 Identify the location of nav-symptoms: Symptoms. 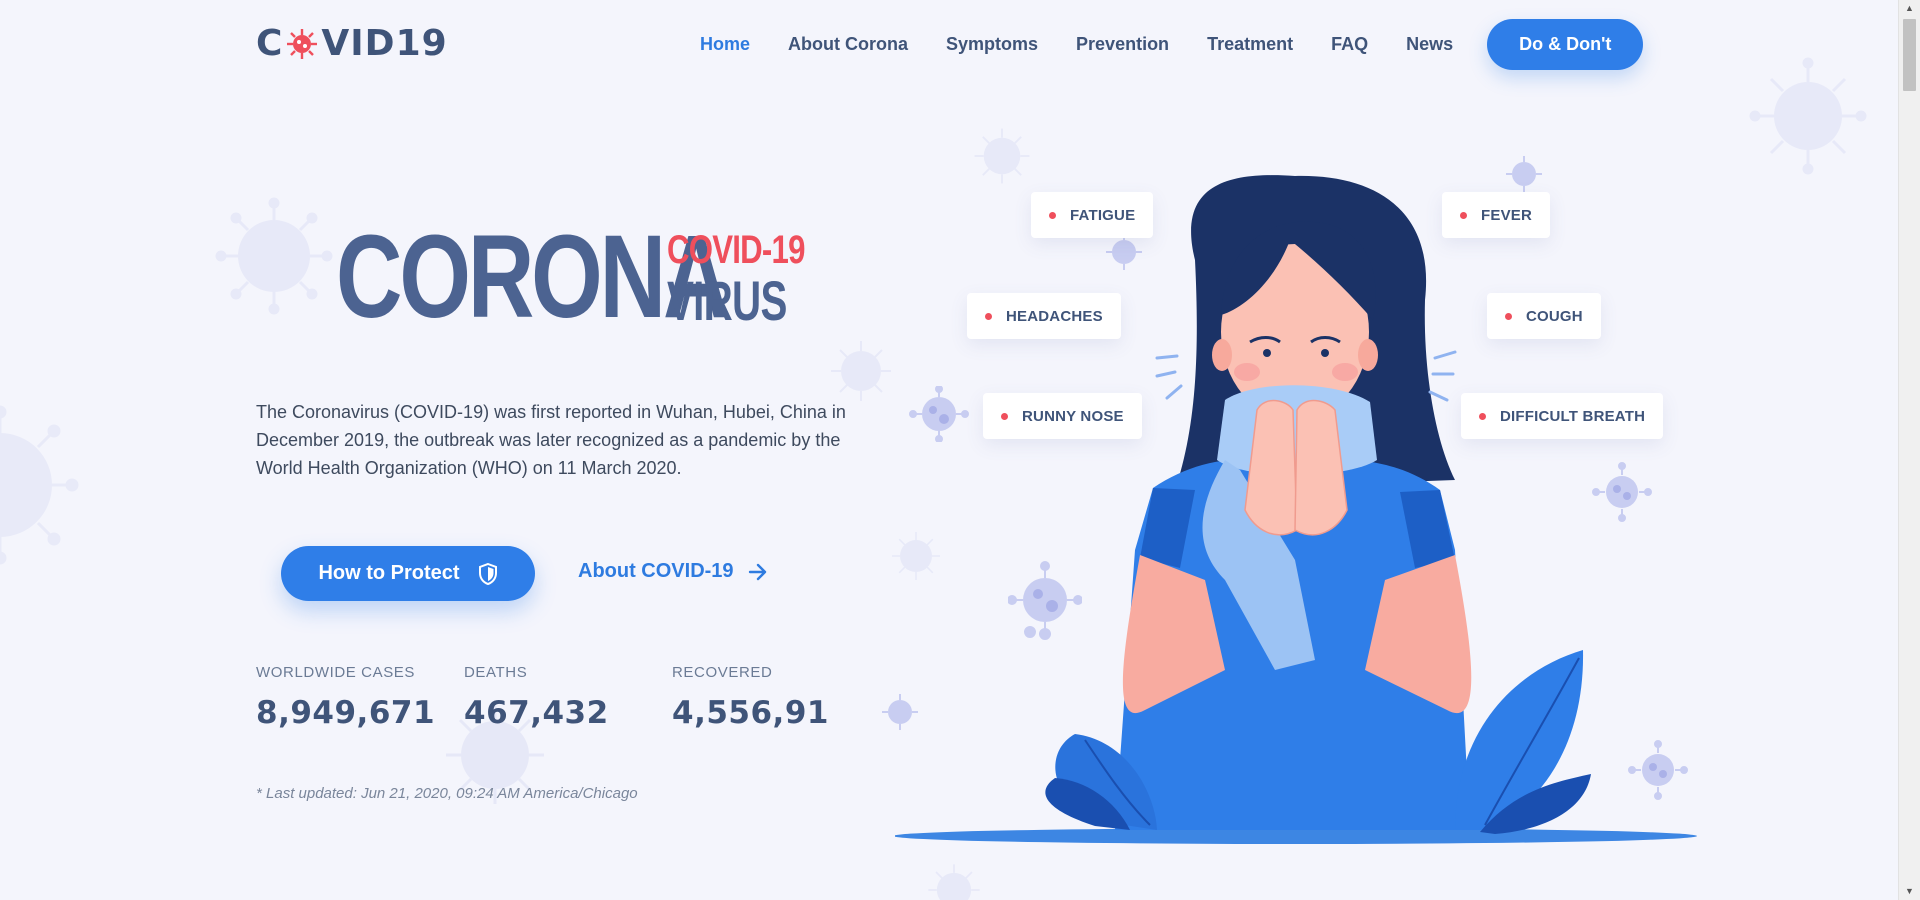
(992, 44).